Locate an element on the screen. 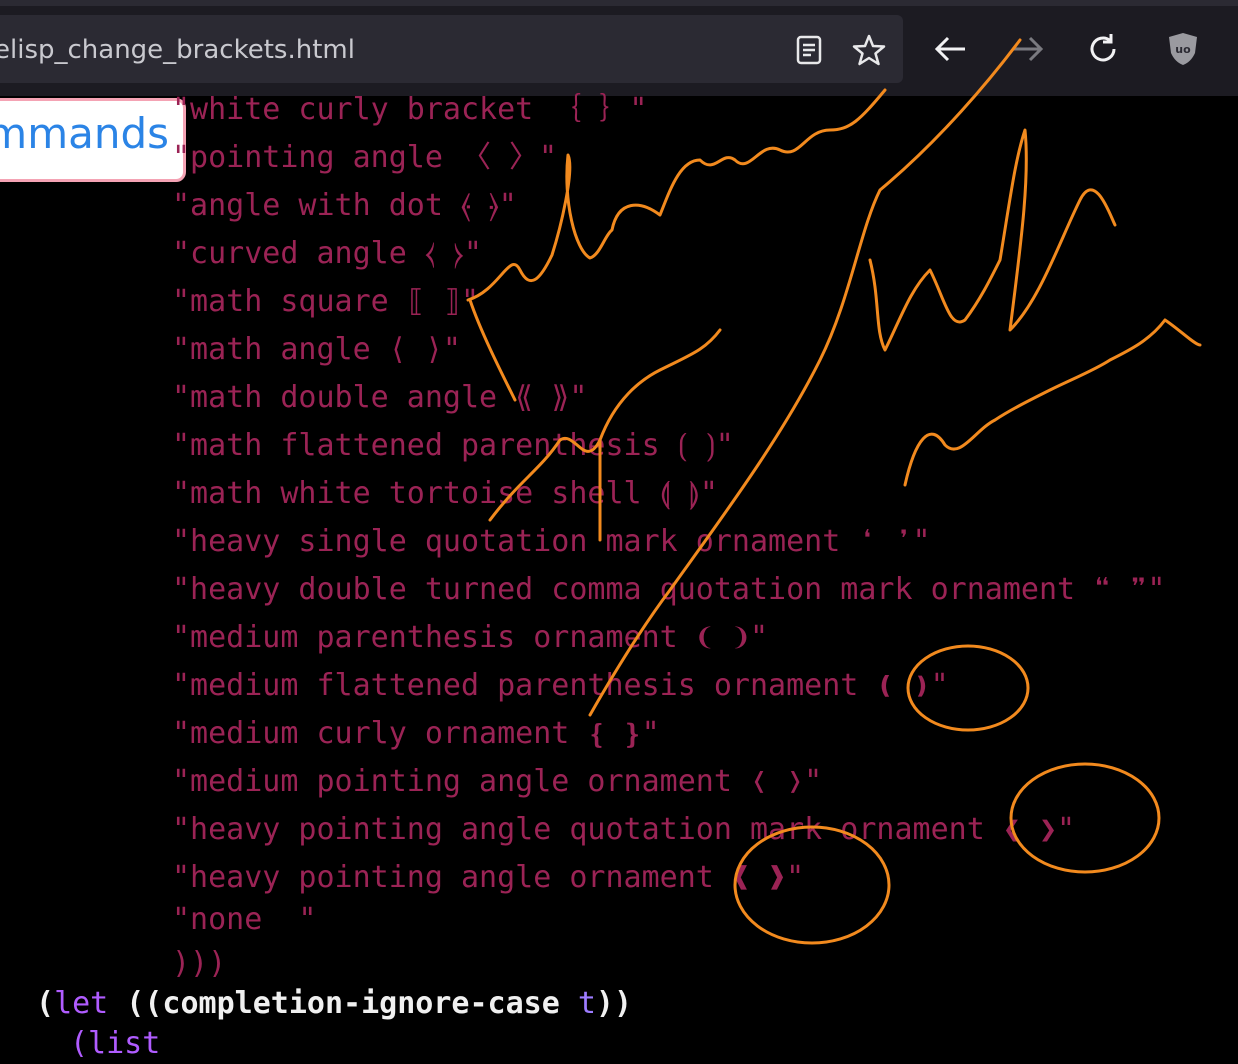  commands-button-label: ommands is located at coordinates (84, 133).